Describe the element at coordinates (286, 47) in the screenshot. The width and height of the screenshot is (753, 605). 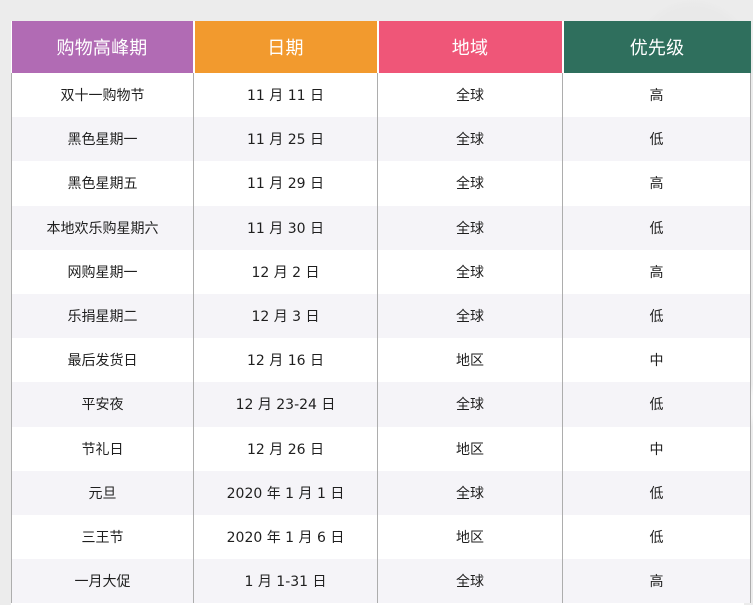
I see `header-date: 日期` at that location.